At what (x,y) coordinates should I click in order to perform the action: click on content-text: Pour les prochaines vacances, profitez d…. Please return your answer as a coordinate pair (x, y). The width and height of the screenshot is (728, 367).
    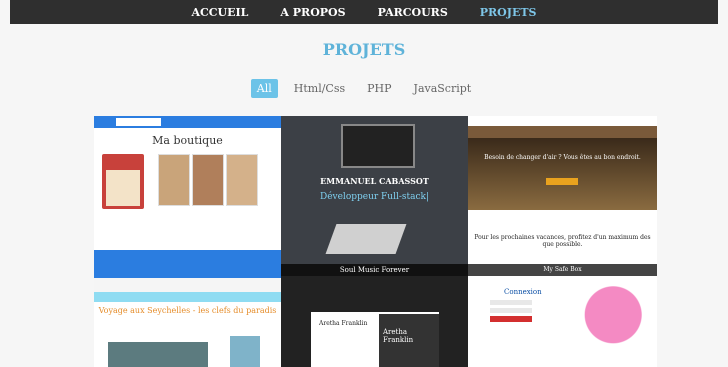
    Looking at the image, I should click on (562, 241).